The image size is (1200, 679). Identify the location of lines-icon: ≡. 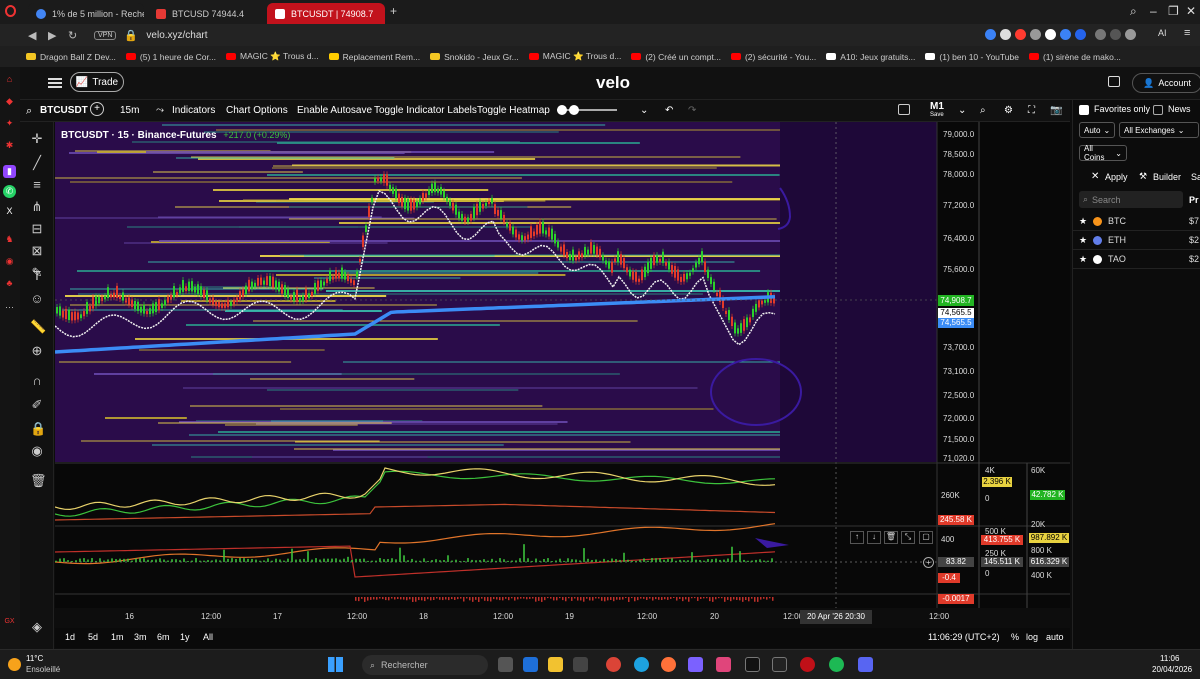
(37, 185).